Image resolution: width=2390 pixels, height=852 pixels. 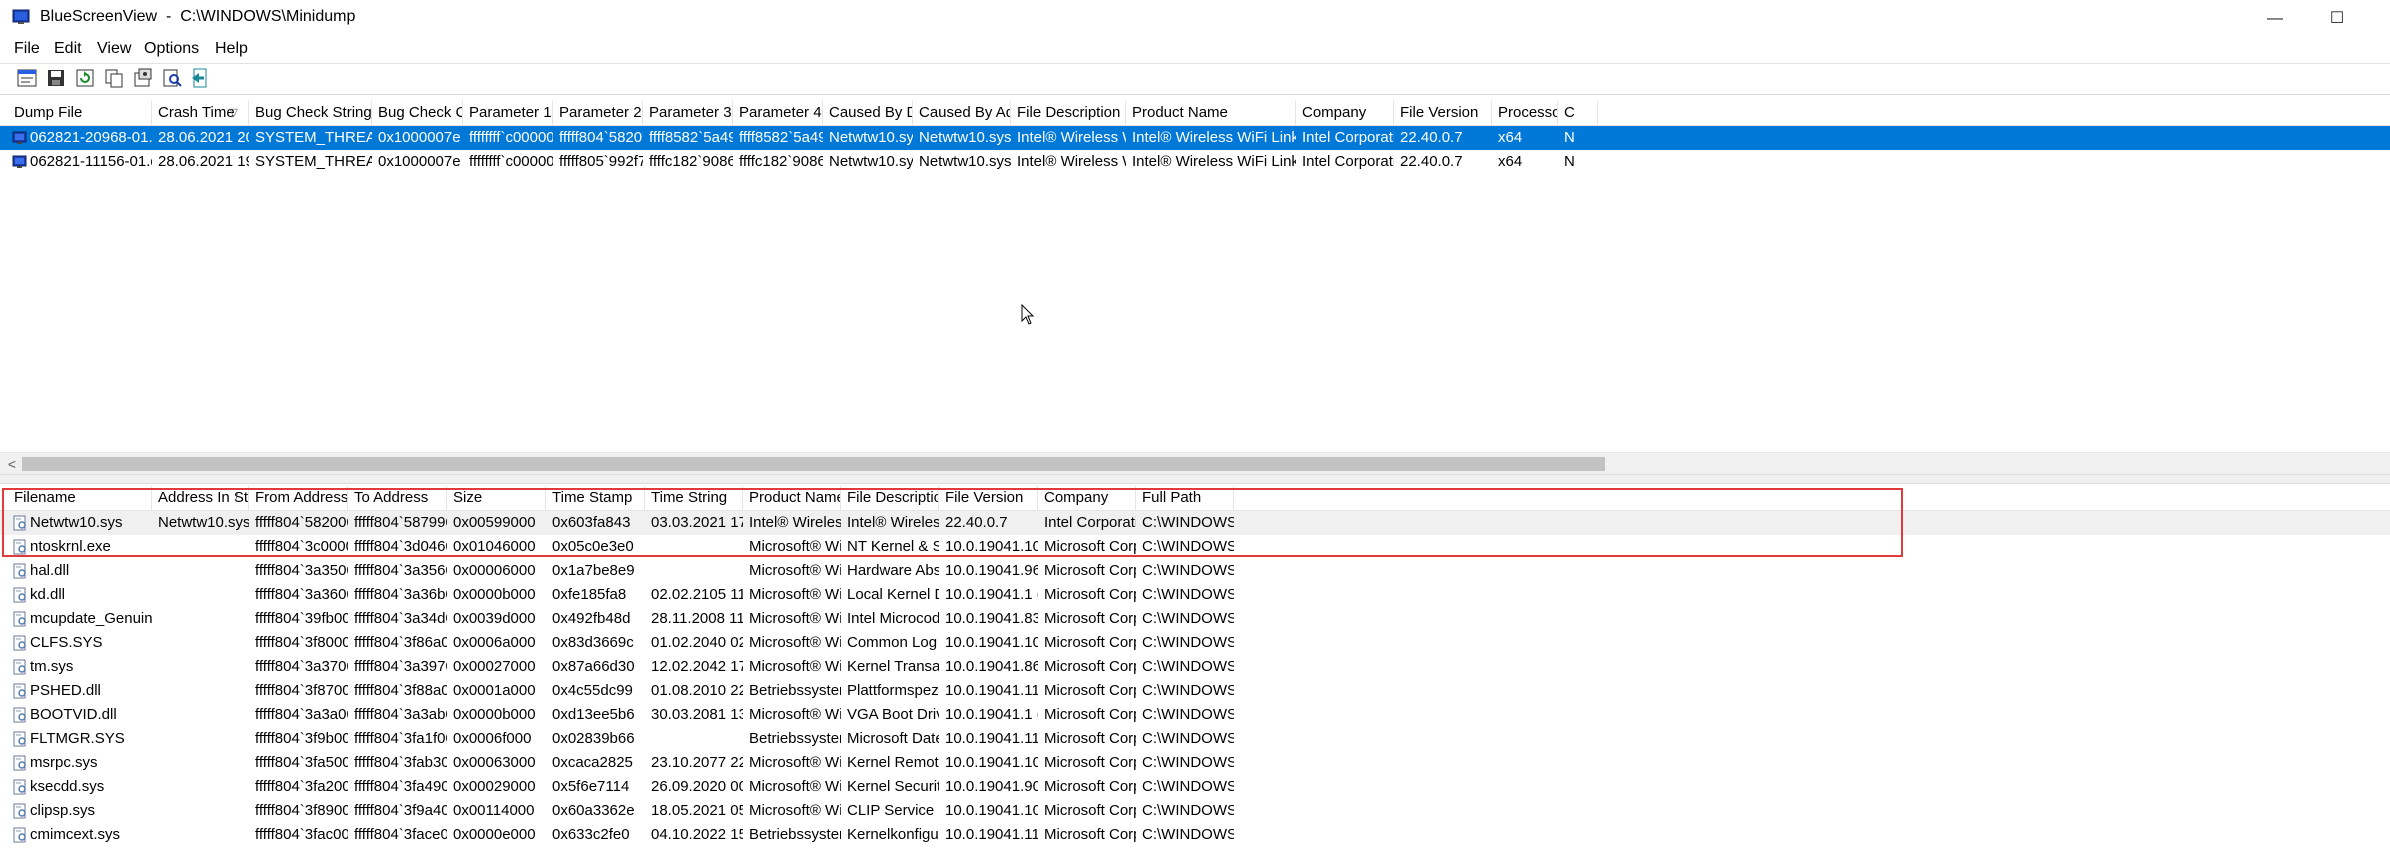 I want to click on dumps-cell-parameter-1: ffffffff`c0000005, so click(x=511, y=137).